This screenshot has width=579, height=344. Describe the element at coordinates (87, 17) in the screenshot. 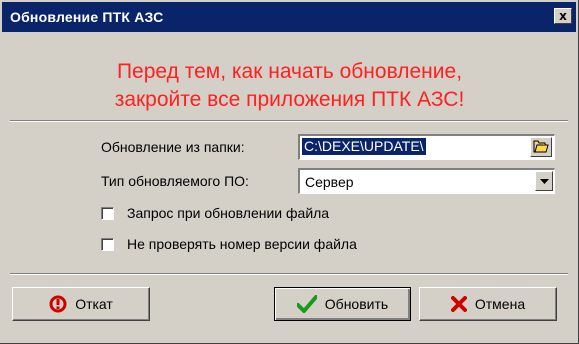

I see `window-title: Обновление ПТК АЗС` at that location.